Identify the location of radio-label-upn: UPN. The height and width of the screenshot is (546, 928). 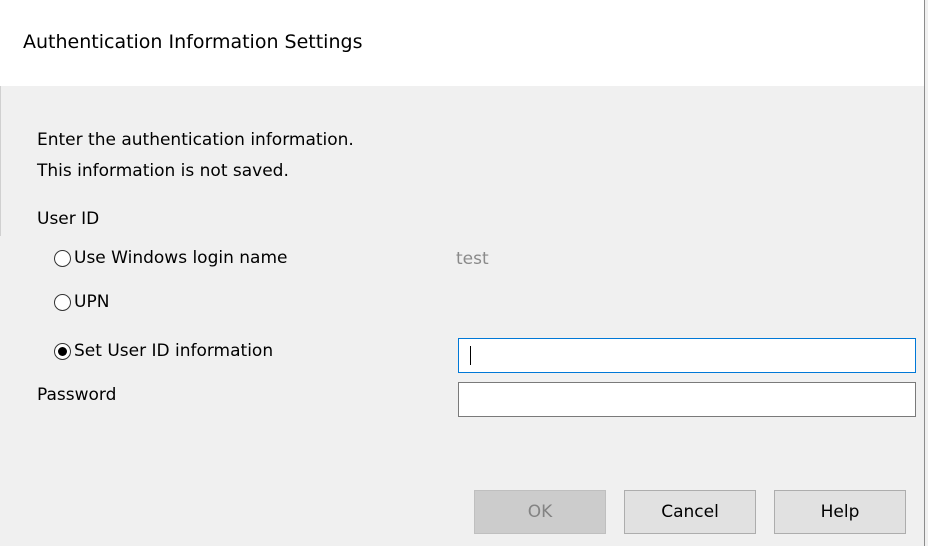
(92, 302).